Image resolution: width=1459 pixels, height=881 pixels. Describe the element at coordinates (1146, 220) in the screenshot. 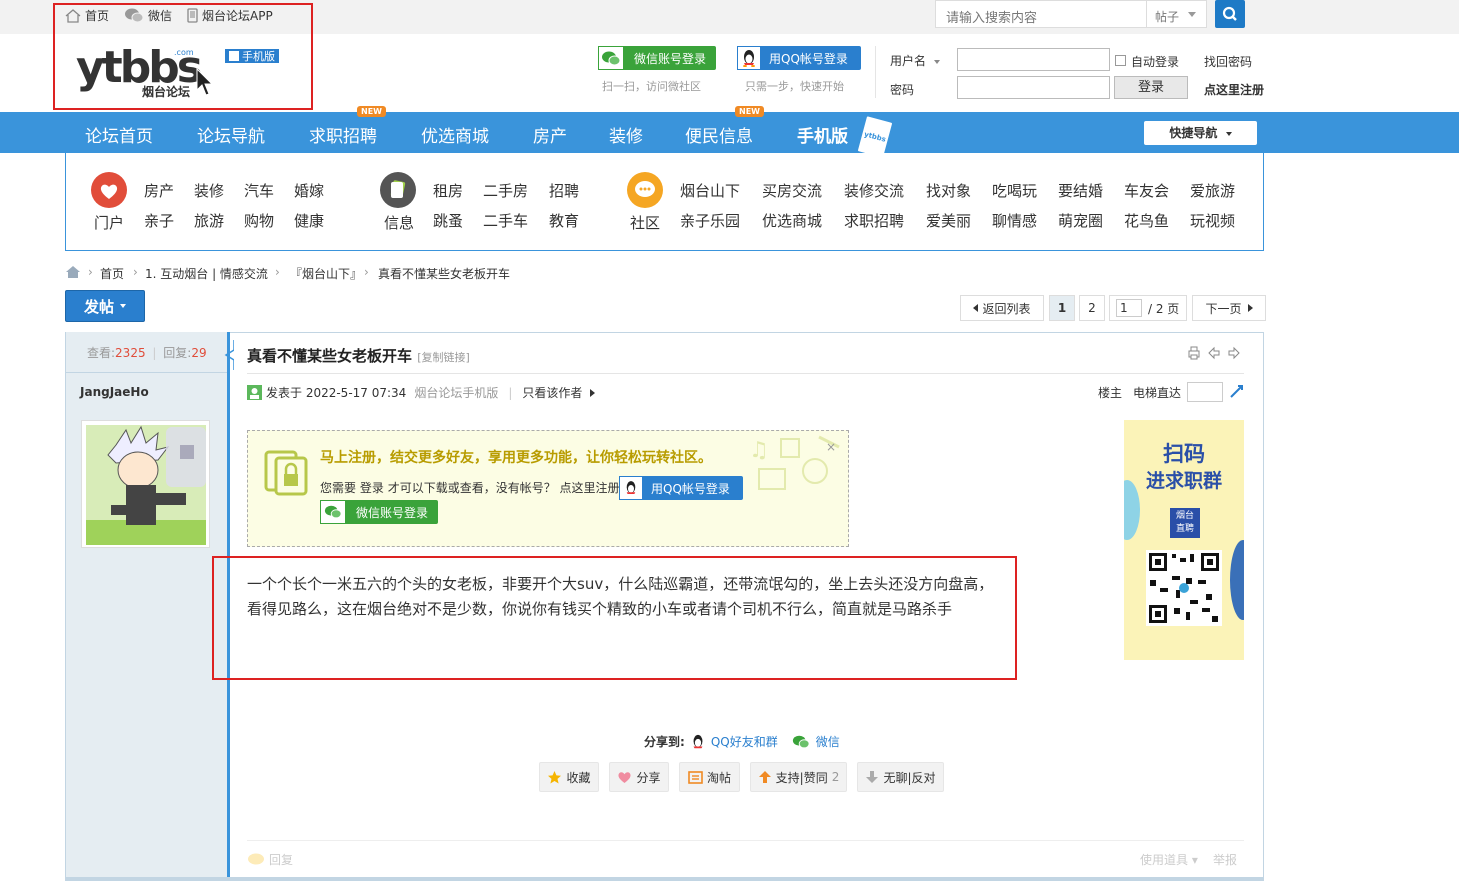

I see `subnav-link: 花鸟鱼` at that location.